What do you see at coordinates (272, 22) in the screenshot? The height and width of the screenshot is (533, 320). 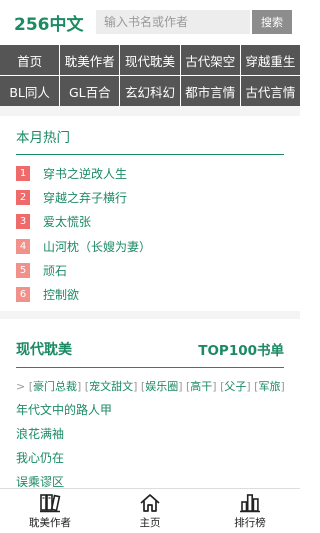 I see `search-button: 搜索` at bounding box center [272, 22].